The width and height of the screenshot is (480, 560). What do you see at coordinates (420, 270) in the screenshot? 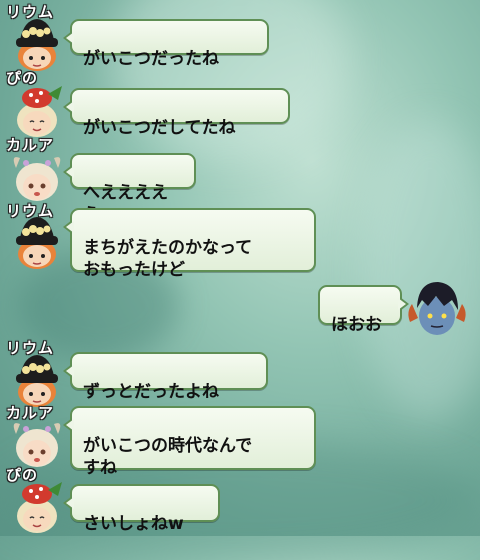
I see `background-glow` at bounding box center [420, 270].